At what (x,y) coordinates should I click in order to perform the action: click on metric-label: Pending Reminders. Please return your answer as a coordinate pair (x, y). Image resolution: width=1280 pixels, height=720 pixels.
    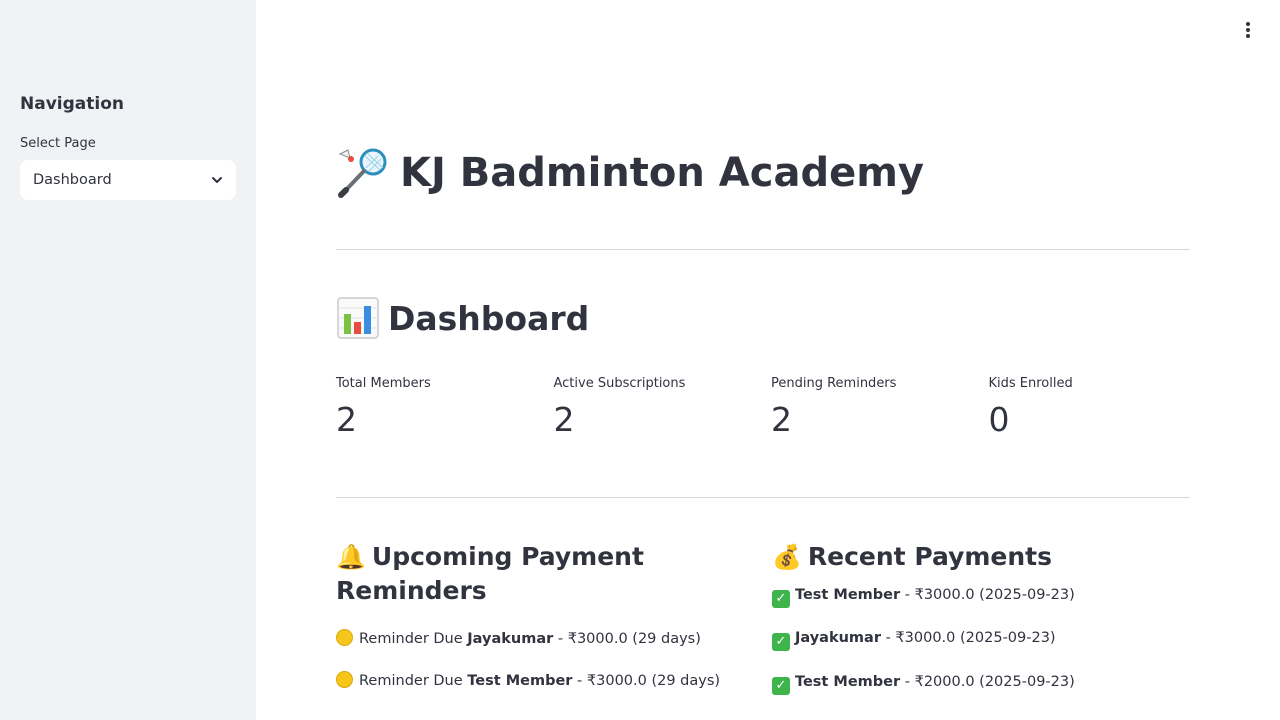
    Looking at the image, I should click on (834, 383).